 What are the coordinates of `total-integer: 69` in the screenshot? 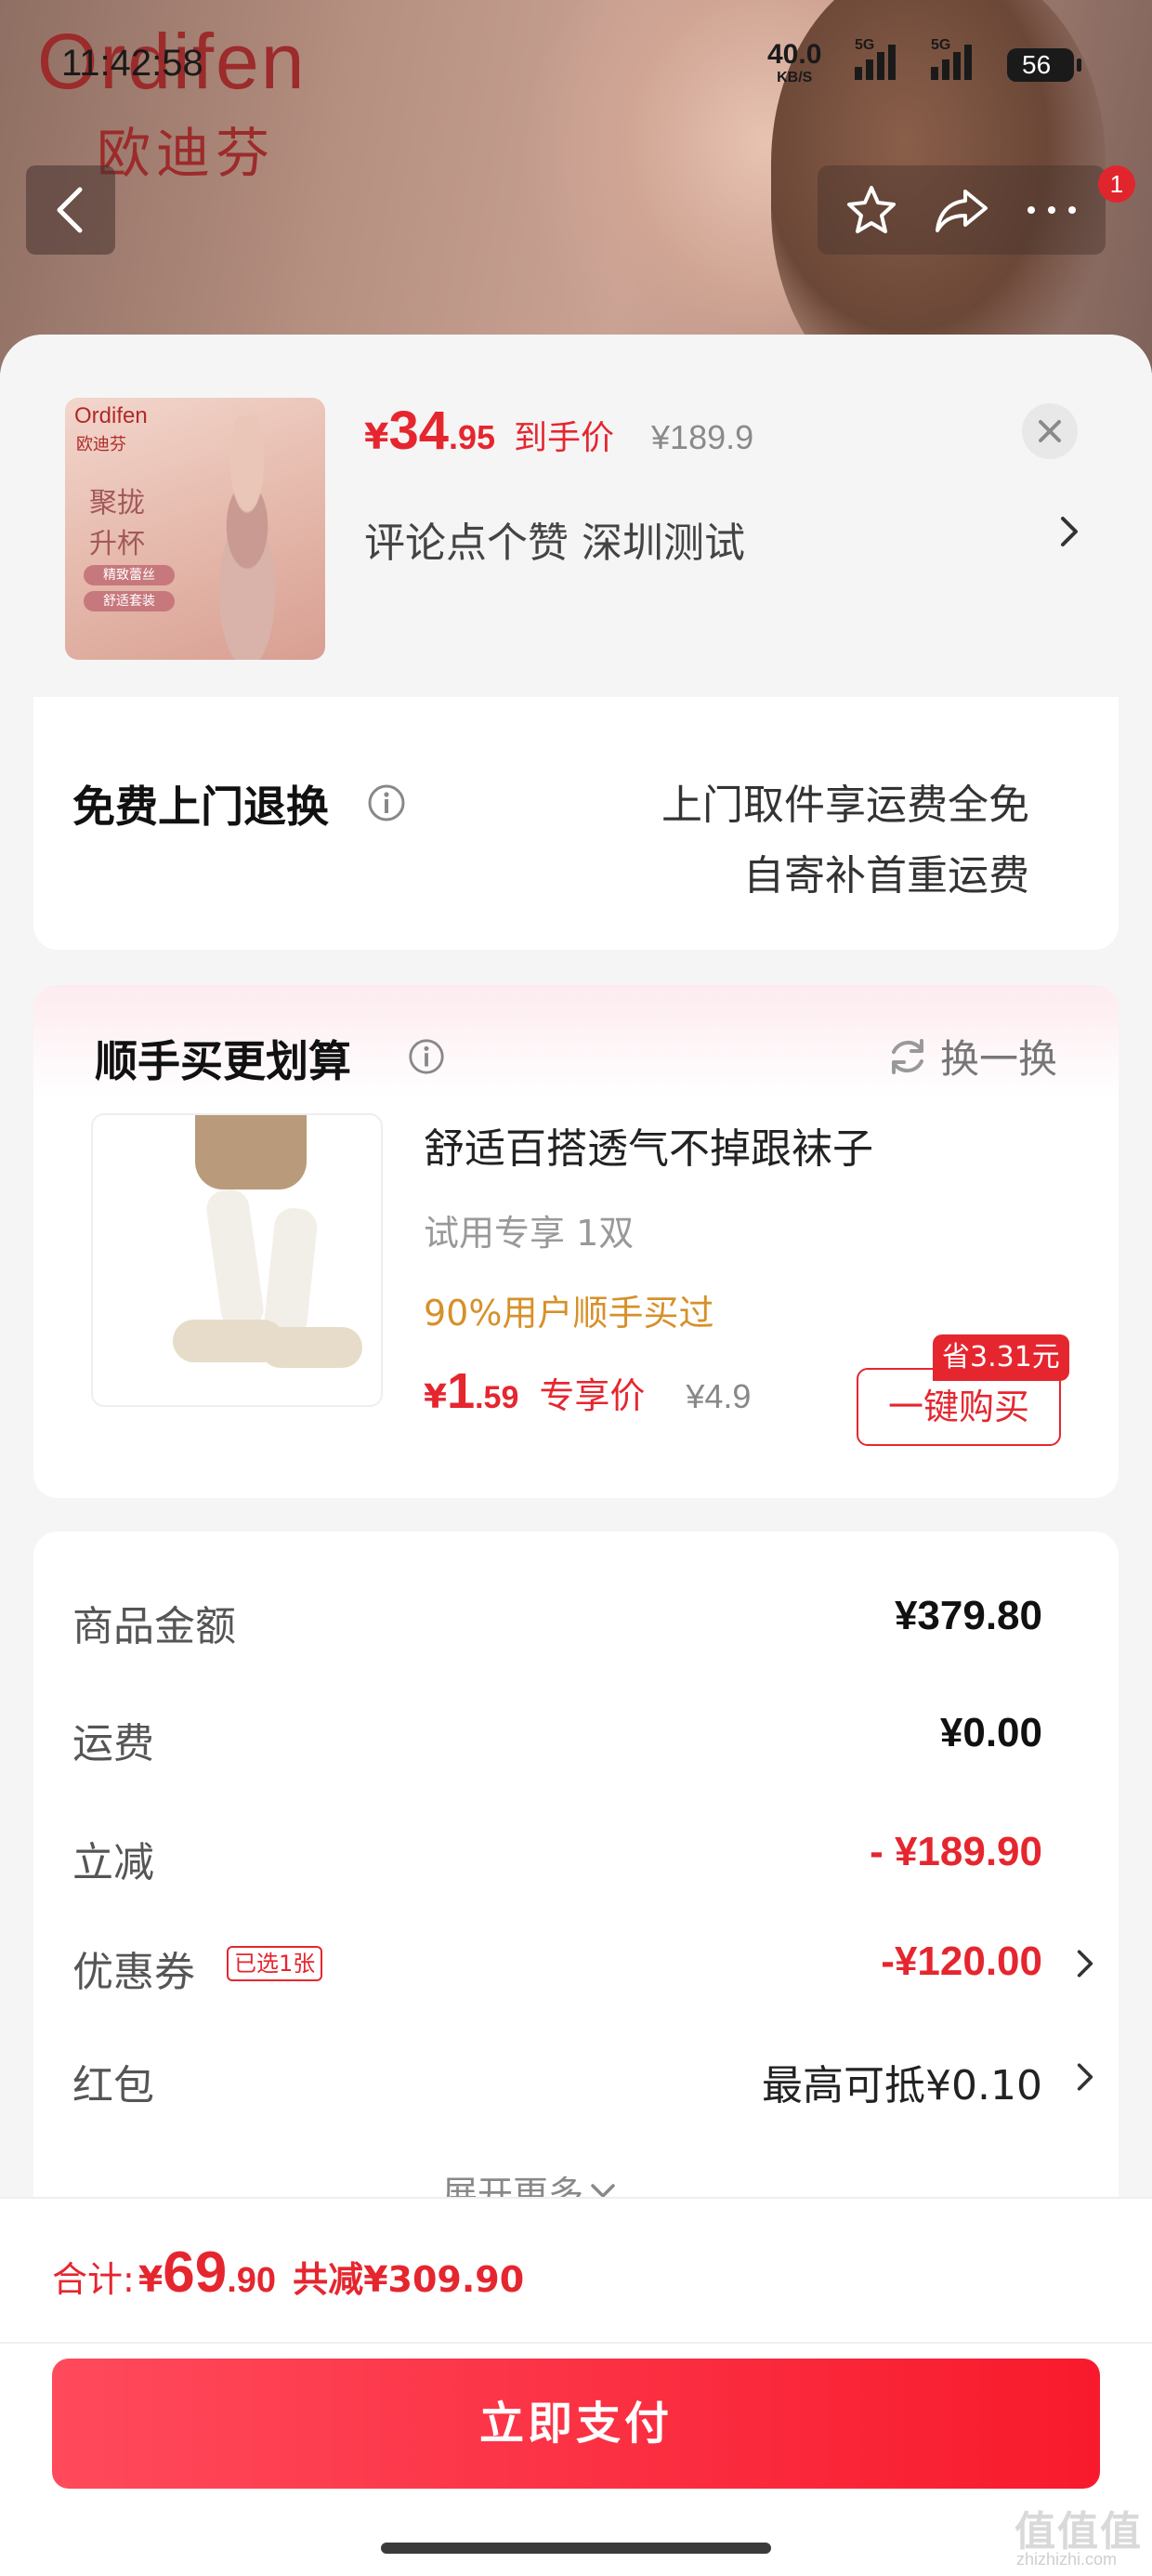 It's located at (195, 2273).